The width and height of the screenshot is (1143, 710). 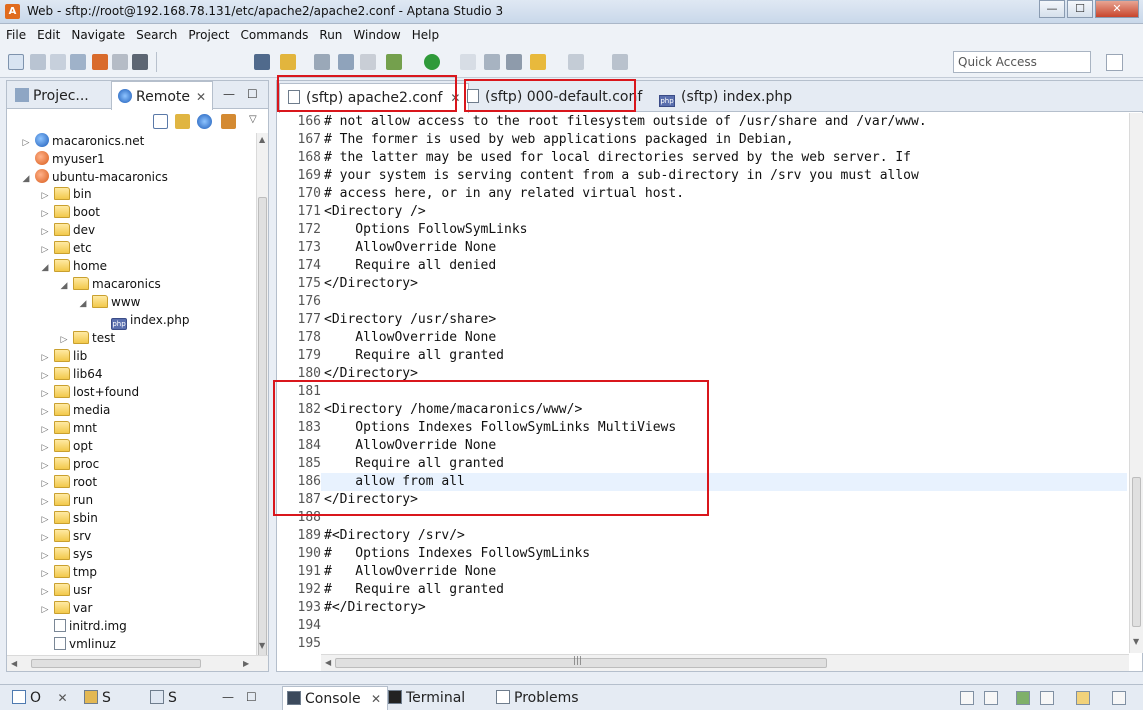 What do you see at coordinates (246, 663) in the screenshot?
I see `scroll-right-icon: ▶` at bounding box center [246, 663].